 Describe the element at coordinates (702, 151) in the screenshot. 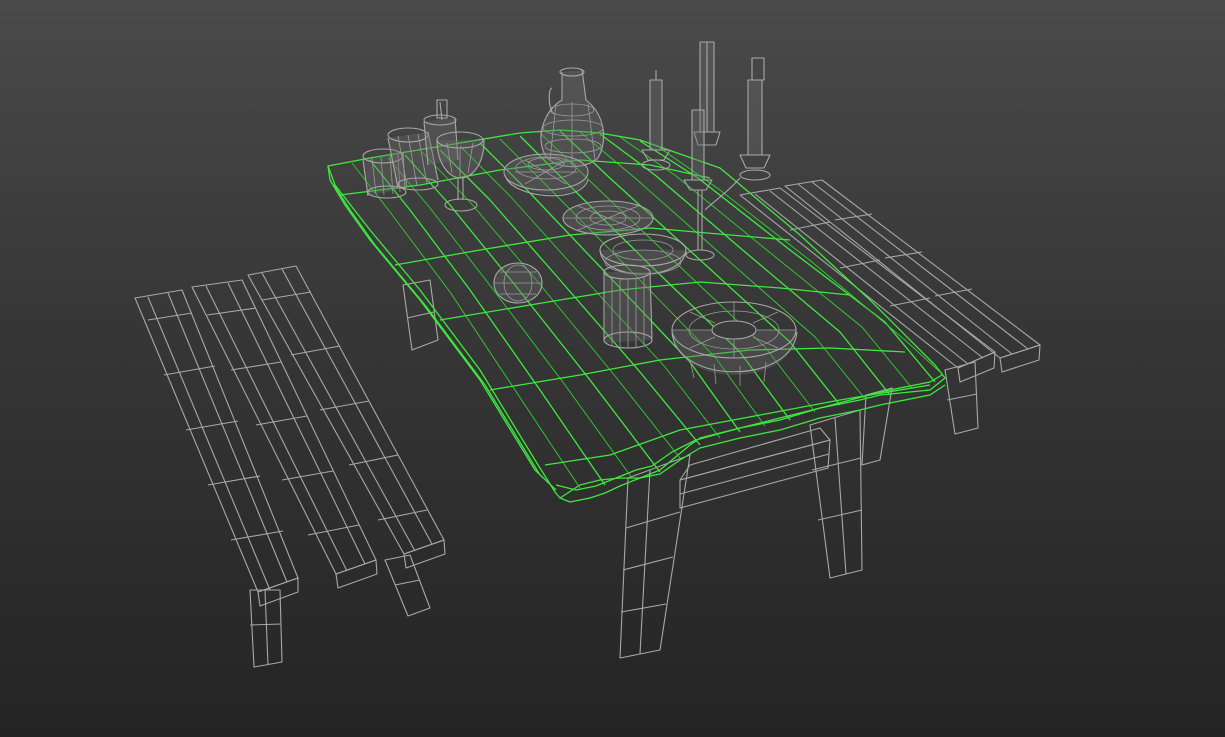

I see `candlestick-center` at that location.